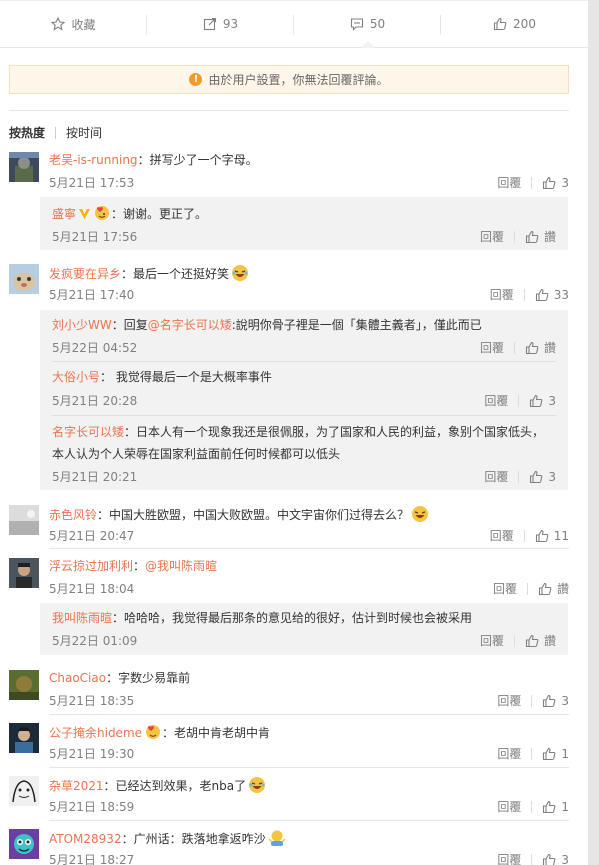 The width and height of the screenshot is (599, 865). I want to click on timestamp: 5月22日 01:09, so click(95, 641).